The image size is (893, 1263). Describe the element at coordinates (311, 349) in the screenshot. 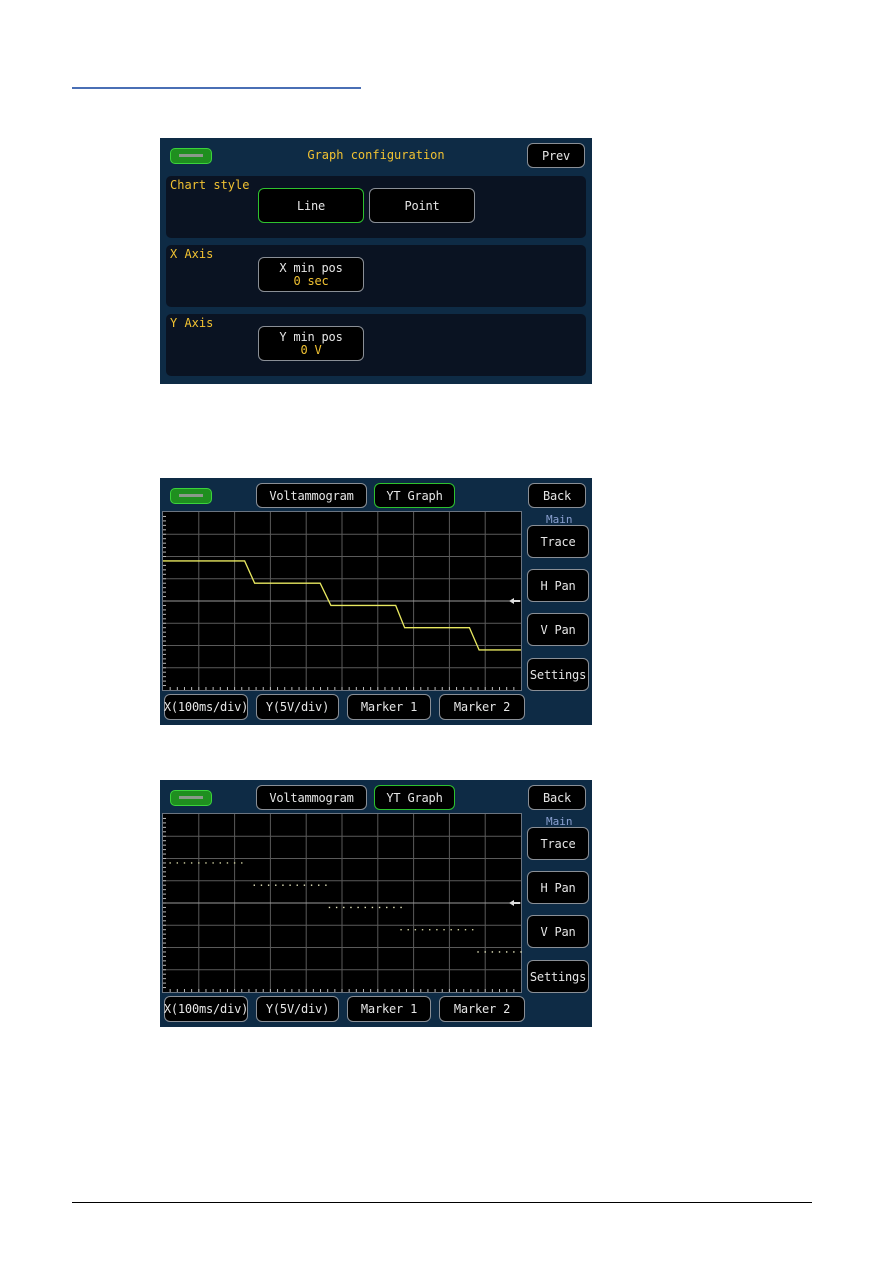

I see `y-min-pos-value: 0 V` at that location.